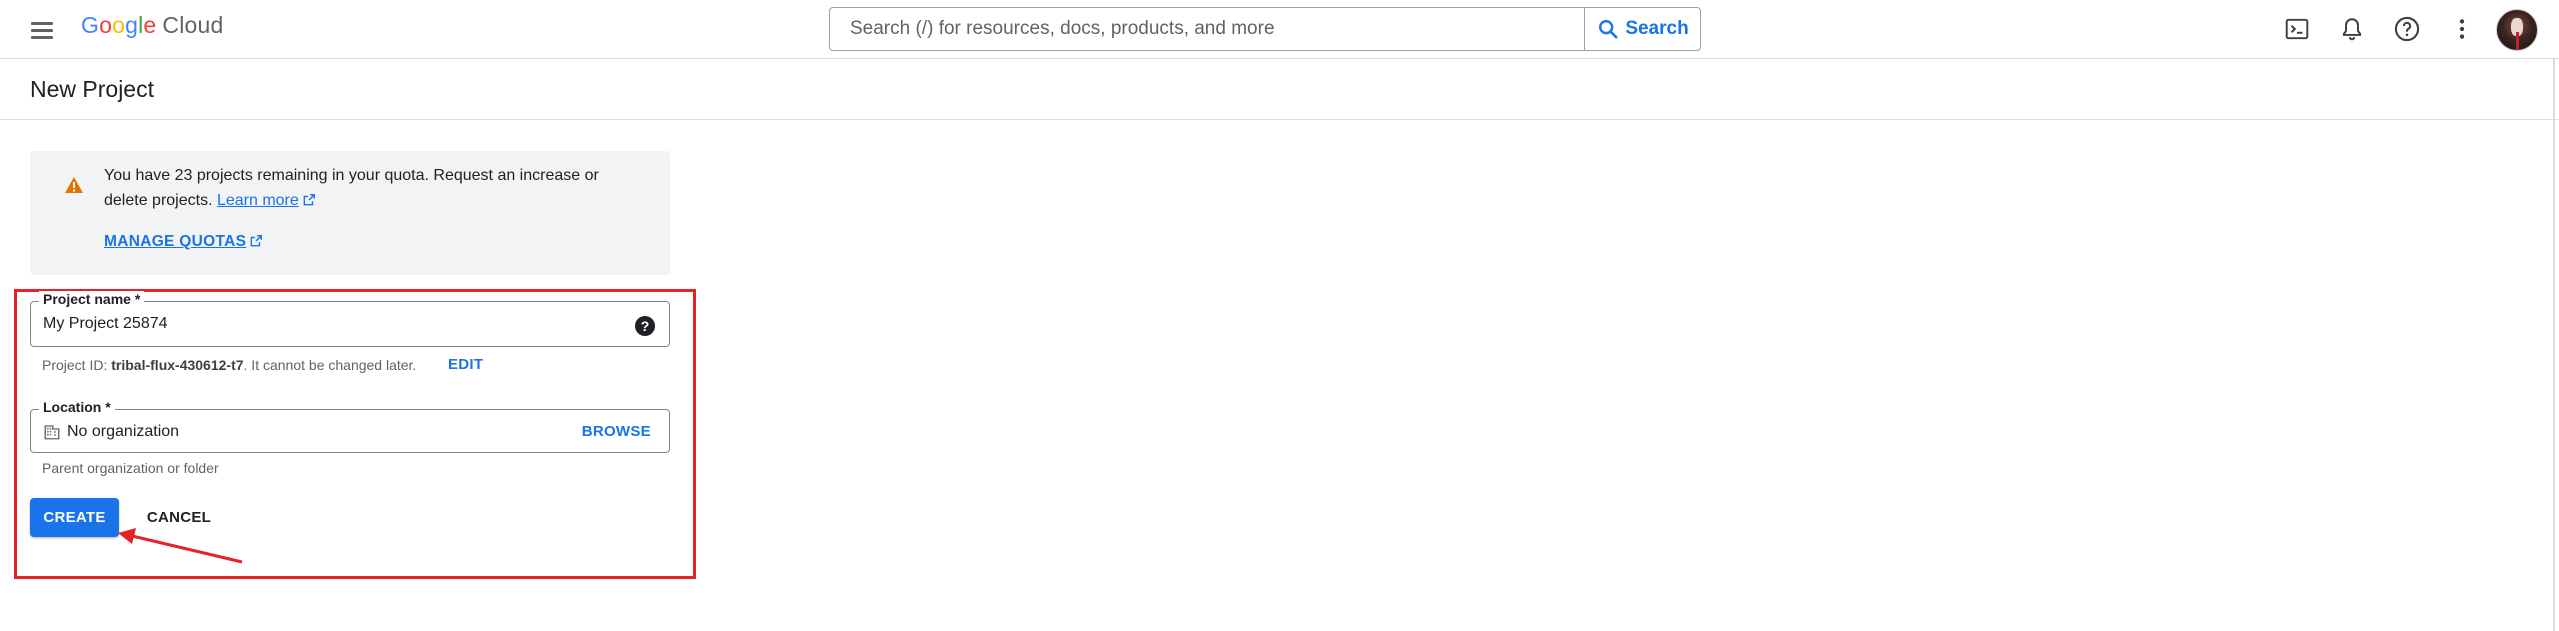 This screenshot has width=2559, height=631. I want to click on top-bar: Google Cloud Search, so click(1279, 29).